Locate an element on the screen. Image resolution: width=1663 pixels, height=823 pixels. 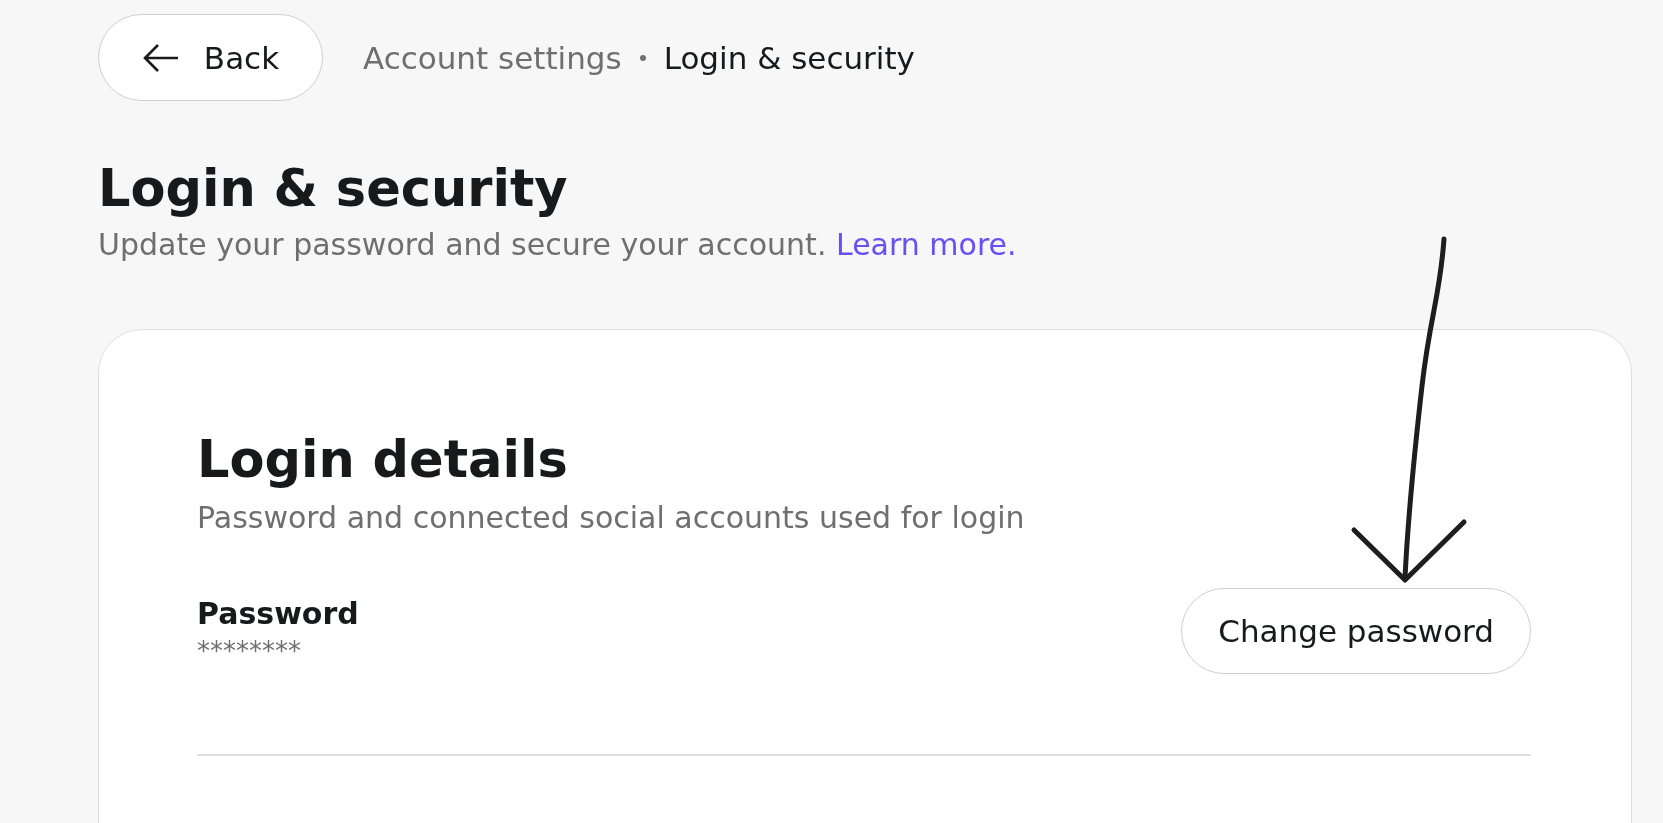
back-arrow-icon is located at coordinates (160, 57).